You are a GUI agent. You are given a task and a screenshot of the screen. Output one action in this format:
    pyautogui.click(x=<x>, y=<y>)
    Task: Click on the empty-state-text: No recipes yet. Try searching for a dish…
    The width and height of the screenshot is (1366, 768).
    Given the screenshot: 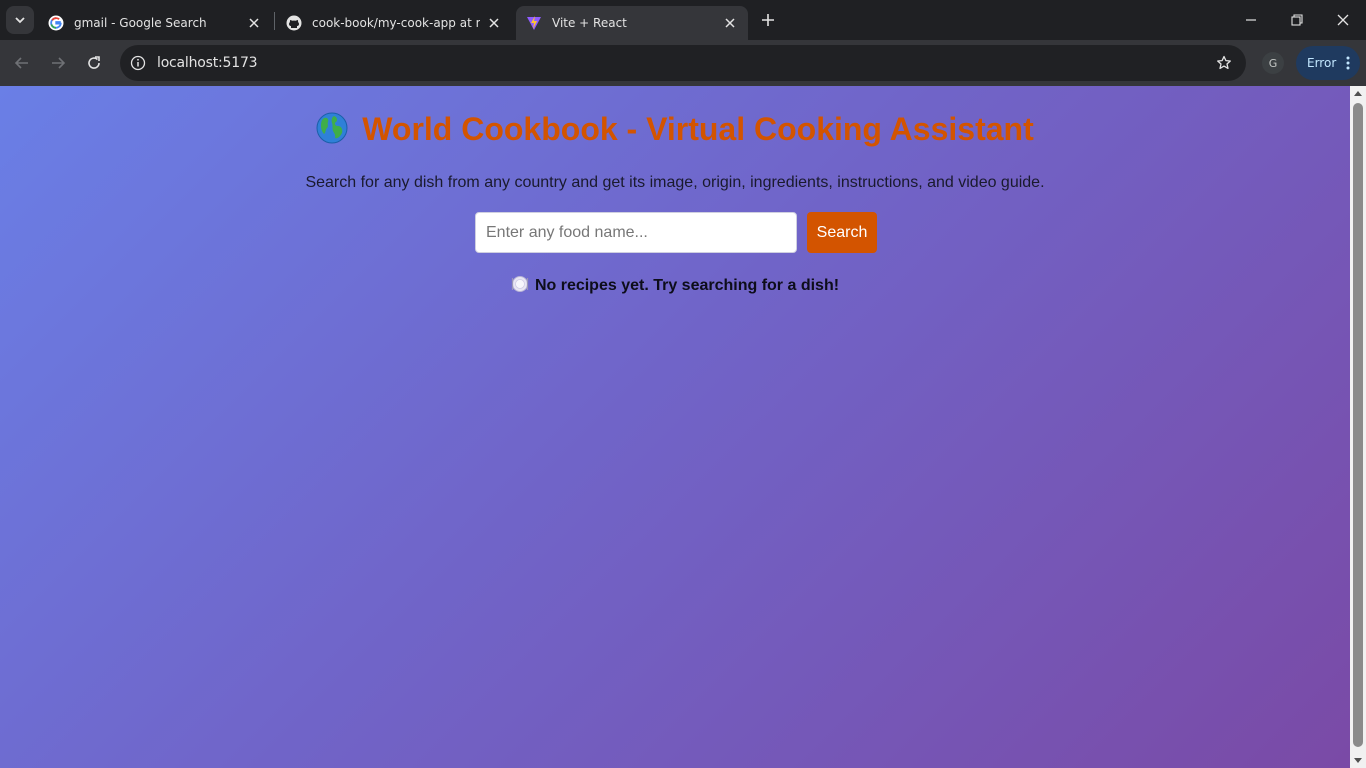 What is the action you would take?
    pyautogui.click(x=687, y=285)
    